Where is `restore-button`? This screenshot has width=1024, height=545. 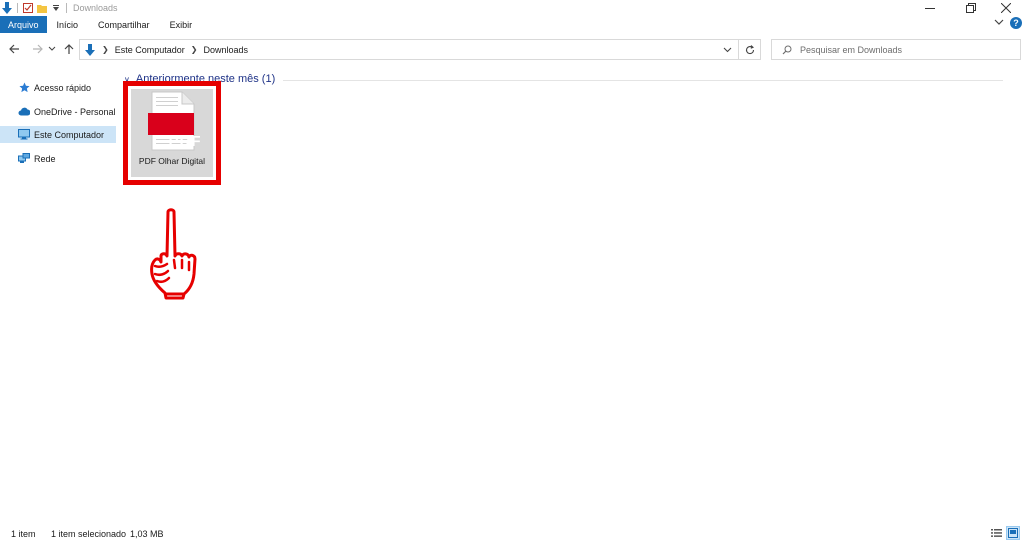
restore-button is located at coordinates (971, 8).